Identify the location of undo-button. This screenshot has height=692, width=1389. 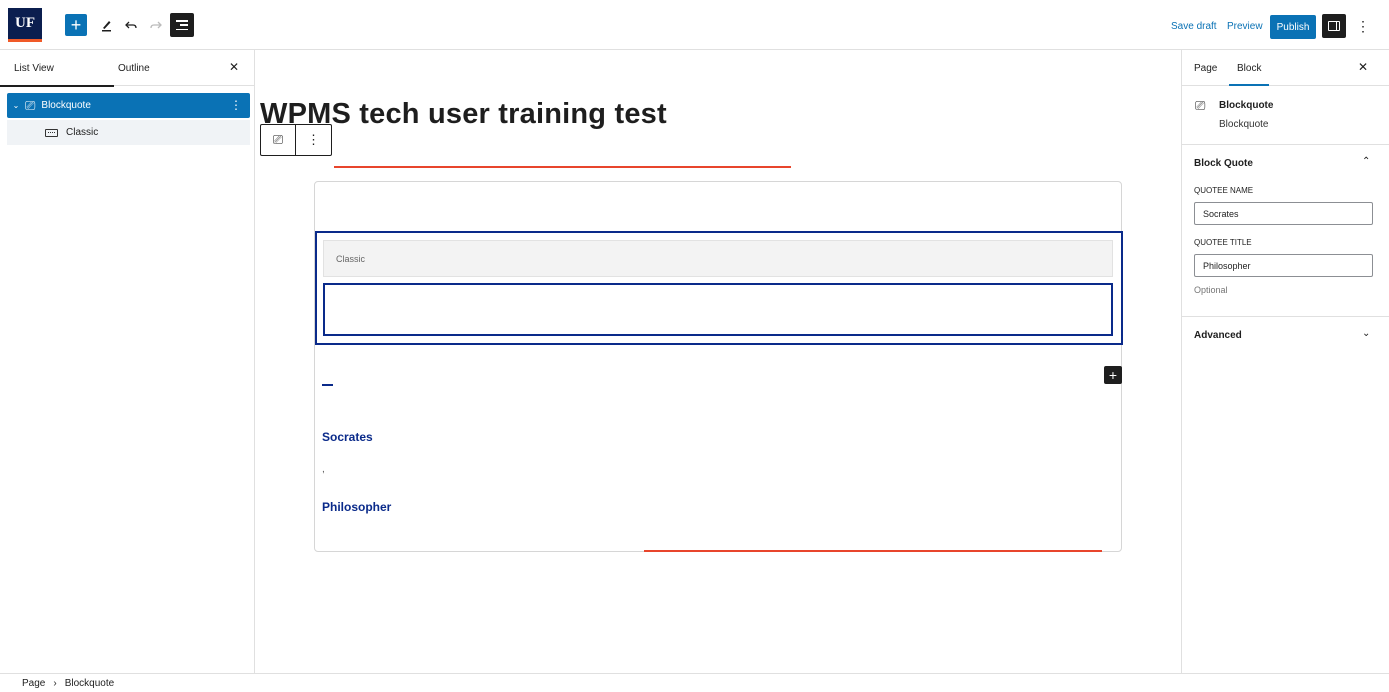
(131, 25).